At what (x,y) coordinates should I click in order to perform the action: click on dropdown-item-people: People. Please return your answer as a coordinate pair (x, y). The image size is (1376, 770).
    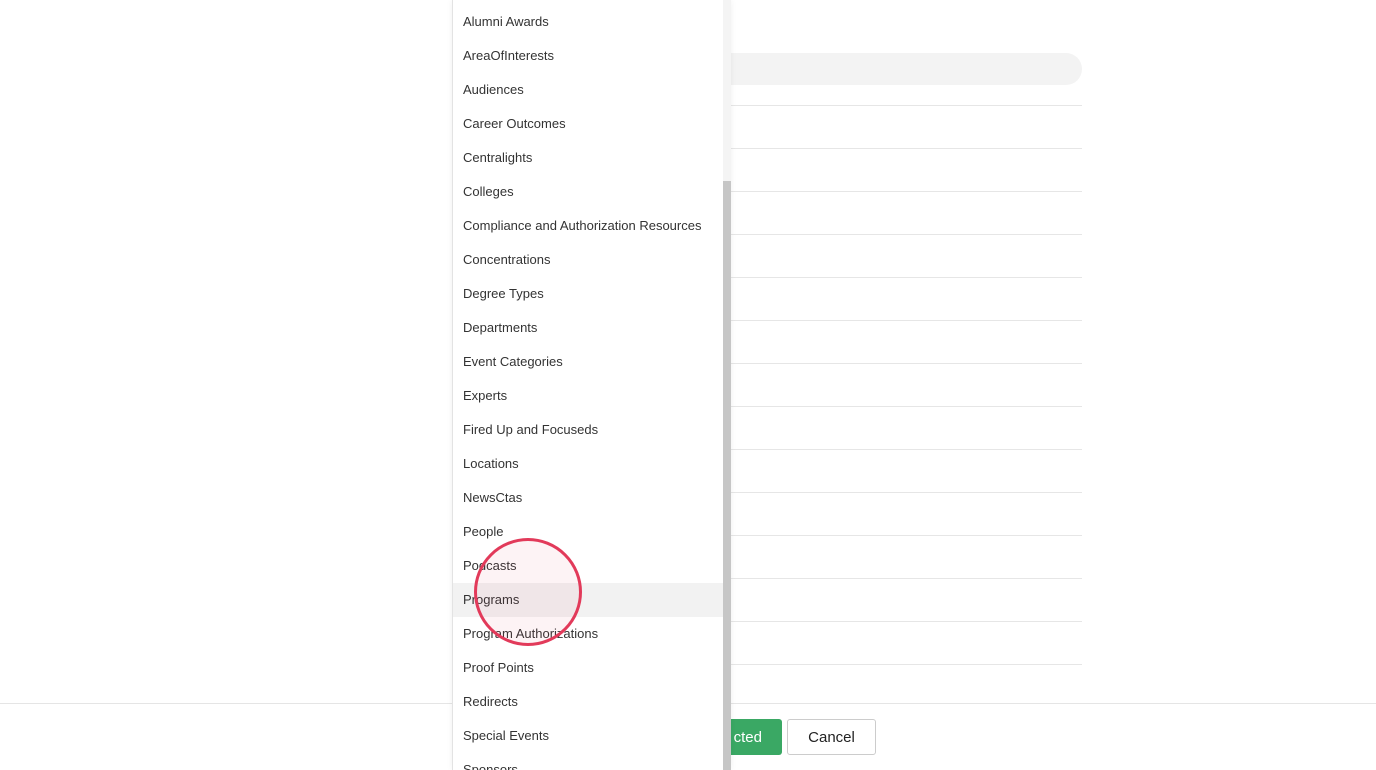
    Looking at the image, I should click on (588, 532).